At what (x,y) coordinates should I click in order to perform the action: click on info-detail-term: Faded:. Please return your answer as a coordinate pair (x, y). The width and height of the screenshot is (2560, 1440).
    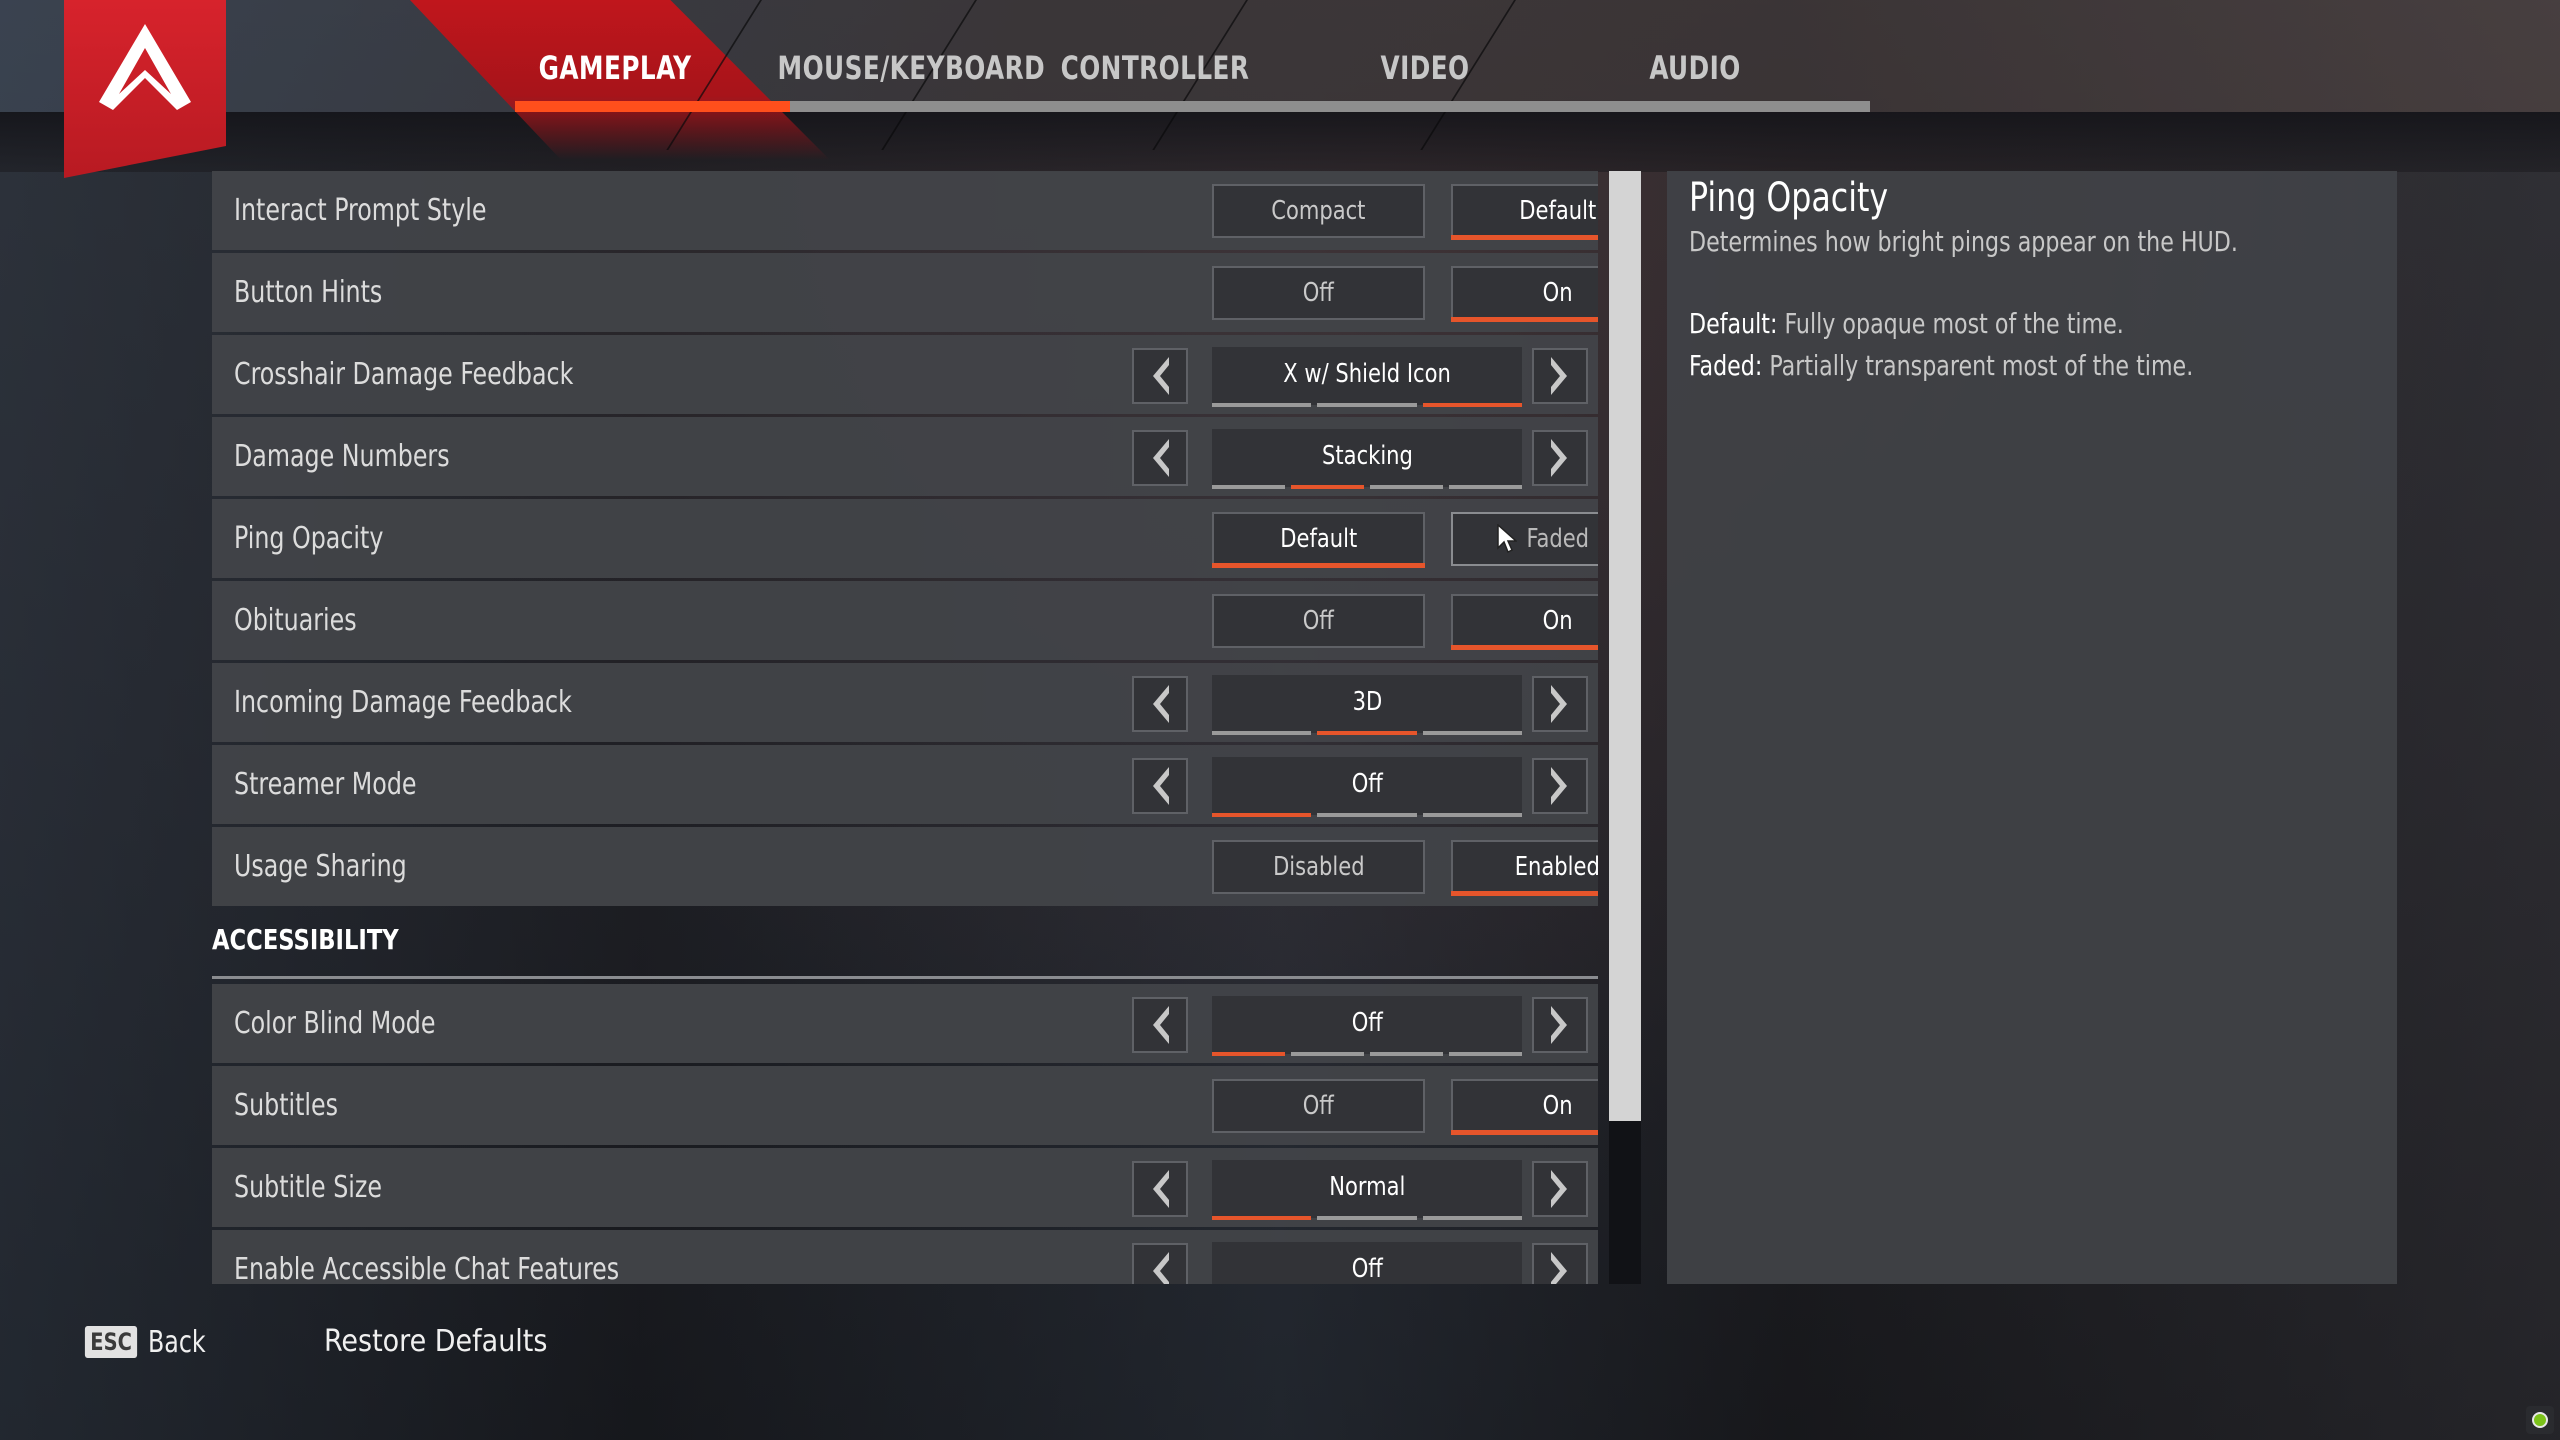
    Looking at the image, I should click on (1726, 365).